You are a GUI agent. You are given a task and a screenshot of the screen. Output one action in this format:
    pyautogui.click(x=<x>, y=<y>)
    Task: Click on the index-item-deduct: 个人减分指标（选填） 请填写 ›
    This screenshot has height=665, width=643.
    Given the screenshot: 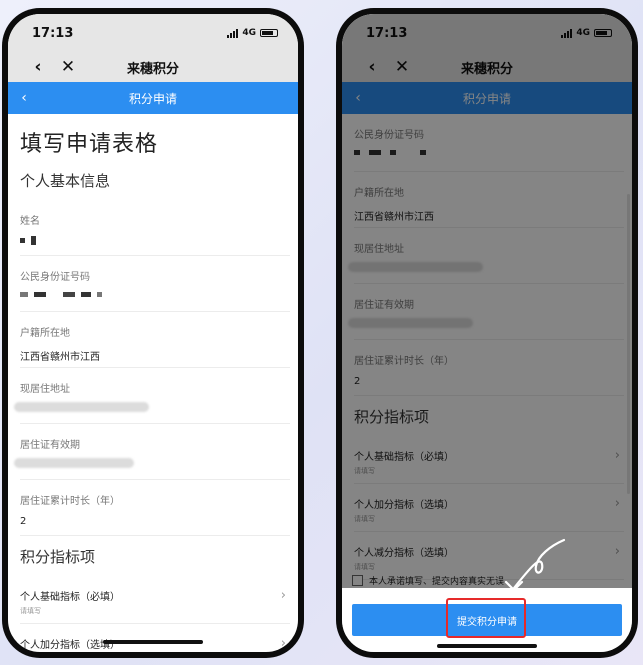 What is the action you would take?
    pyautogui.click(x=489, y=556)
    